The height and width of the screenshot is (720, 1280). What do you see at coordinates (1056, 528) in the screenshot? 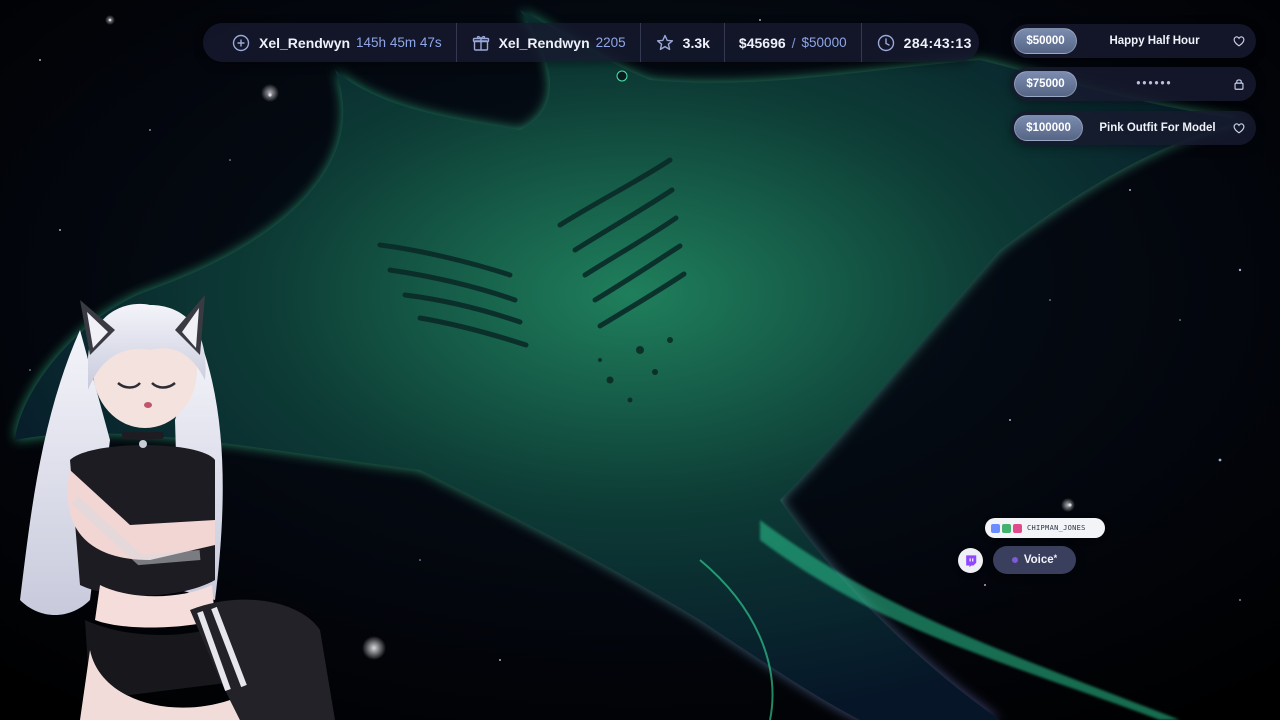
I see `chat-username: CHIPMAN_JONES` at bounding box center [1056, 528].